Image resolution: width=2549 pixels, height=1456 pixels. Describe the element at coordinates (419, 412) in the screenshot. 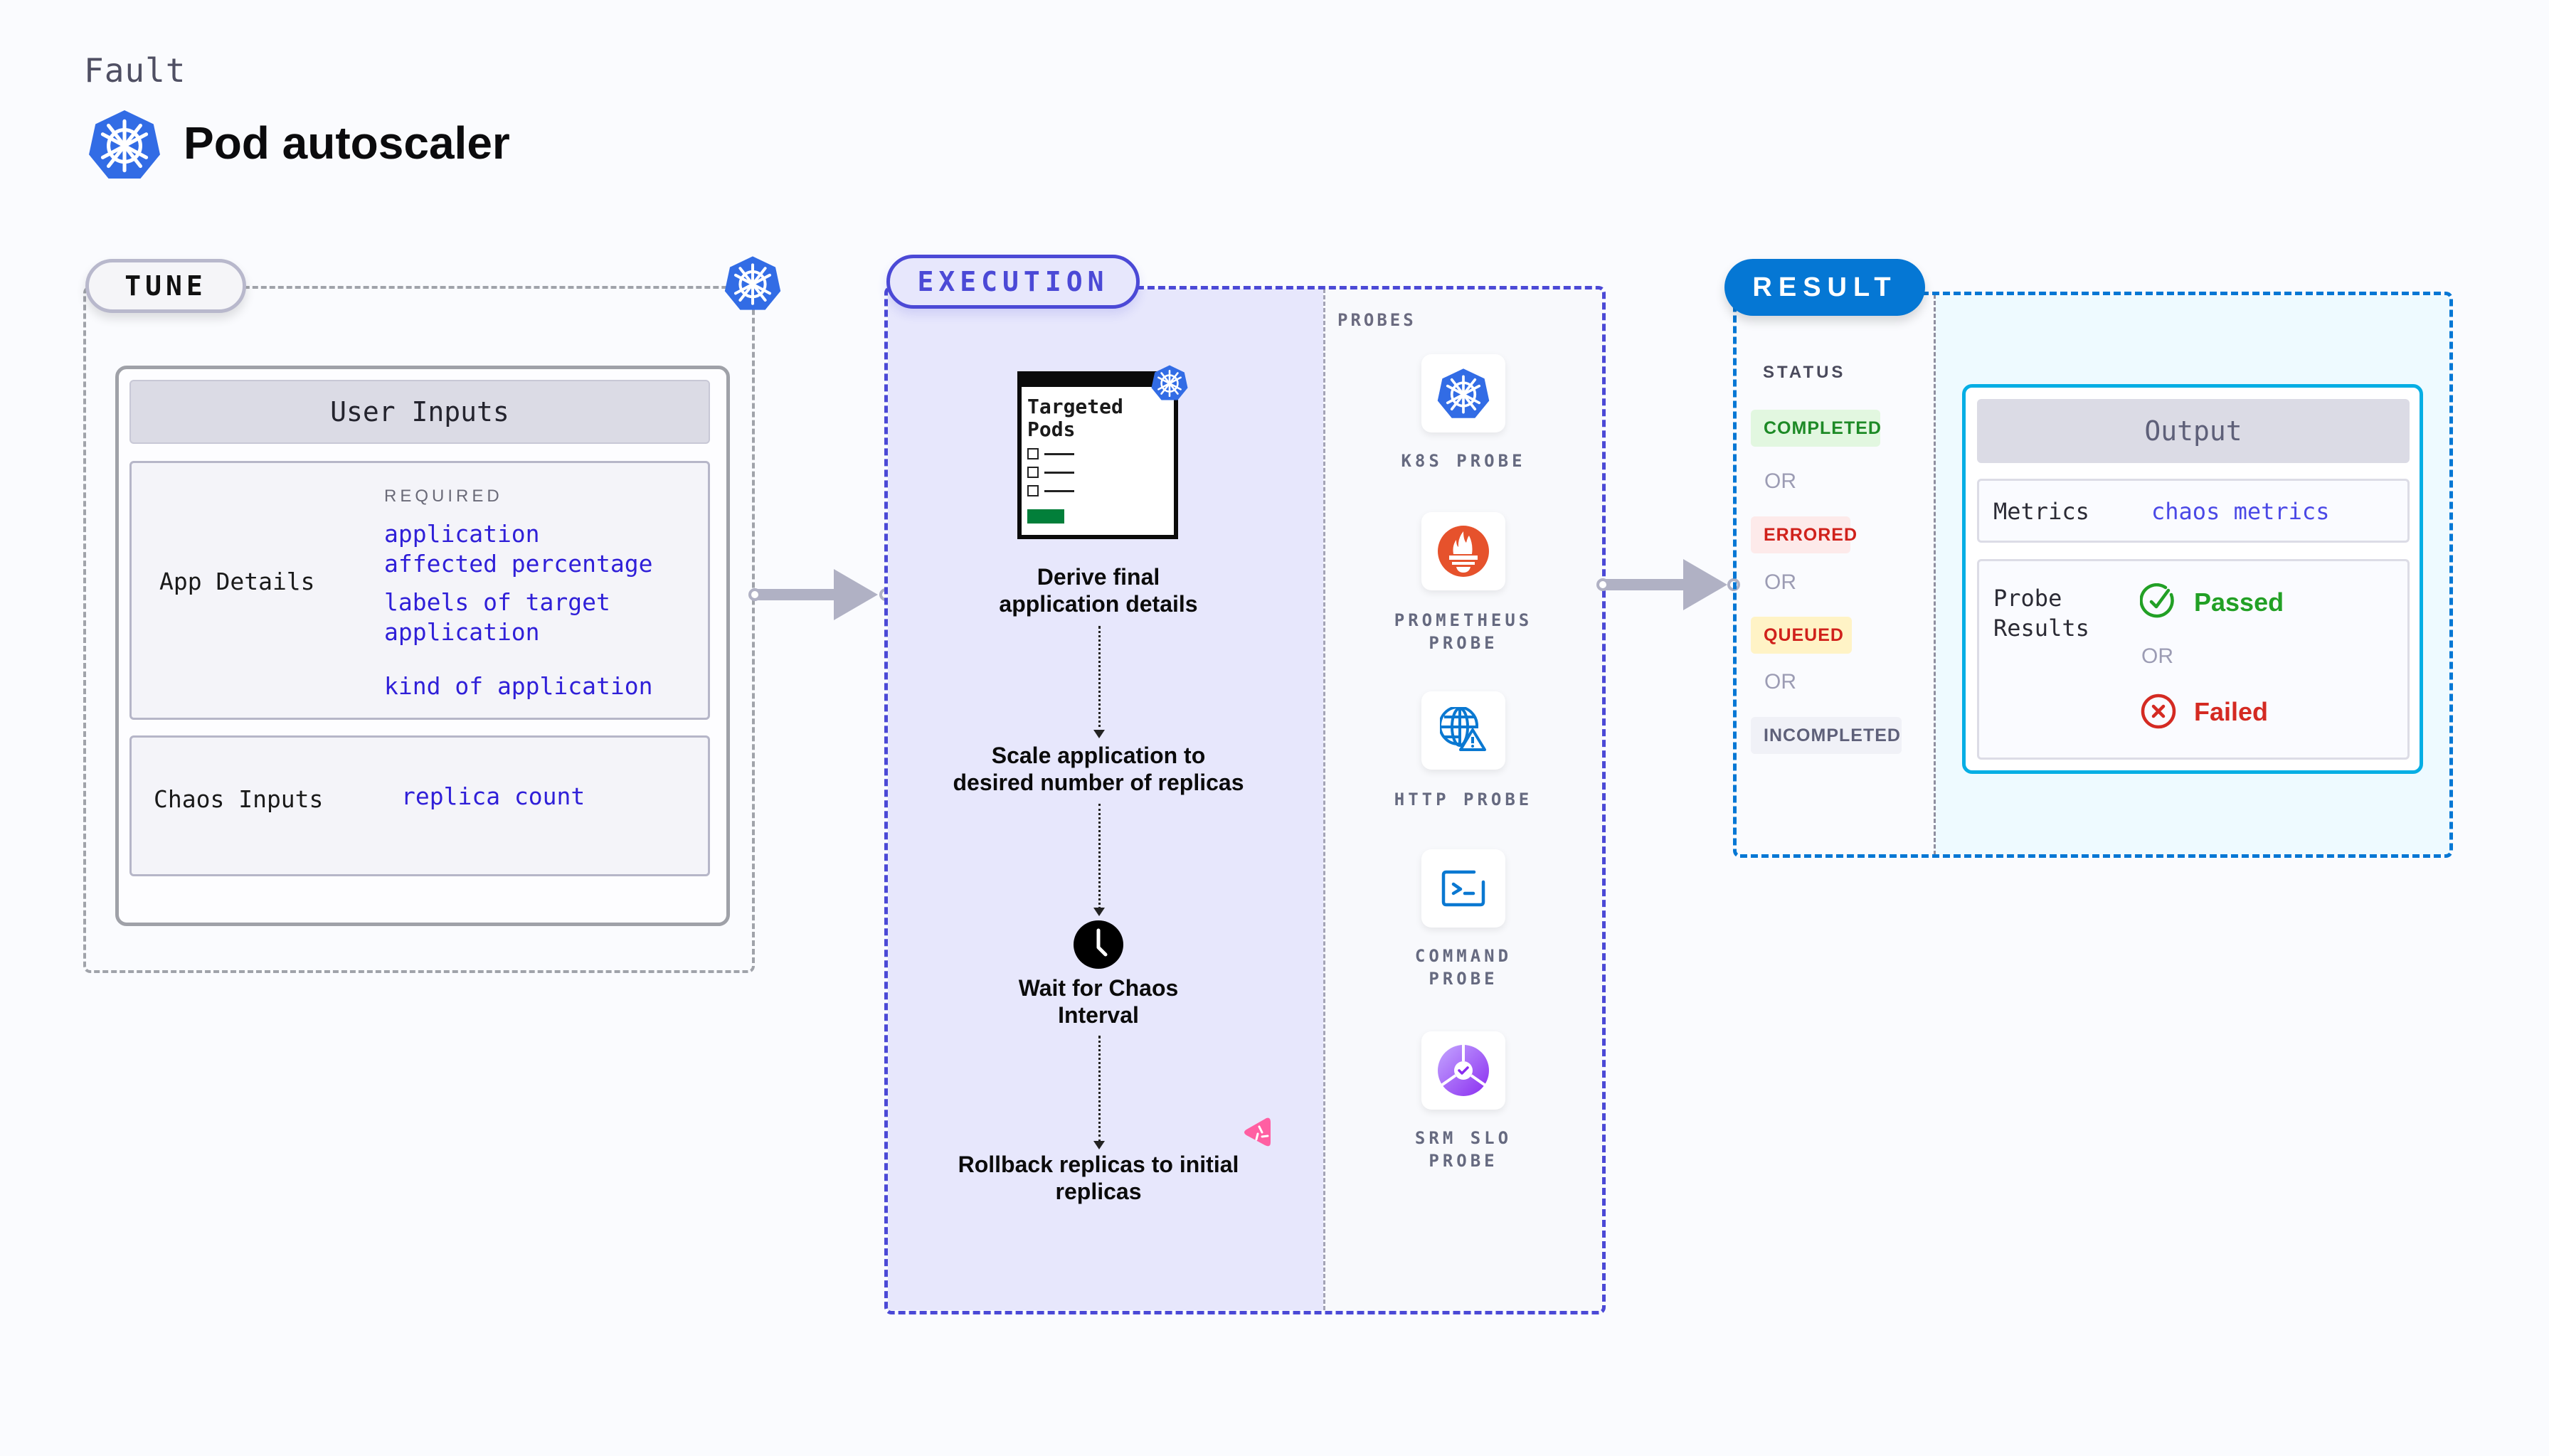

I see `user-inputs-title: User Inputs` at that location.